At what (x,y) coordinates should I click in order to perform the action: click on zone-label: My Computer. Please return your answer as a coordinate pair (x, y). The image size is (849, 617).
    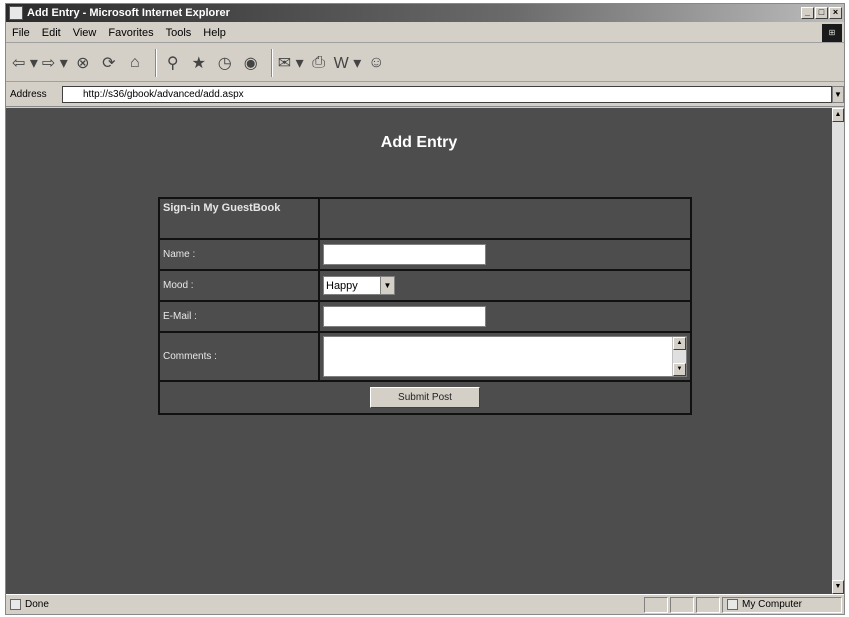
    Looking at the image, I should click on (772, 604).